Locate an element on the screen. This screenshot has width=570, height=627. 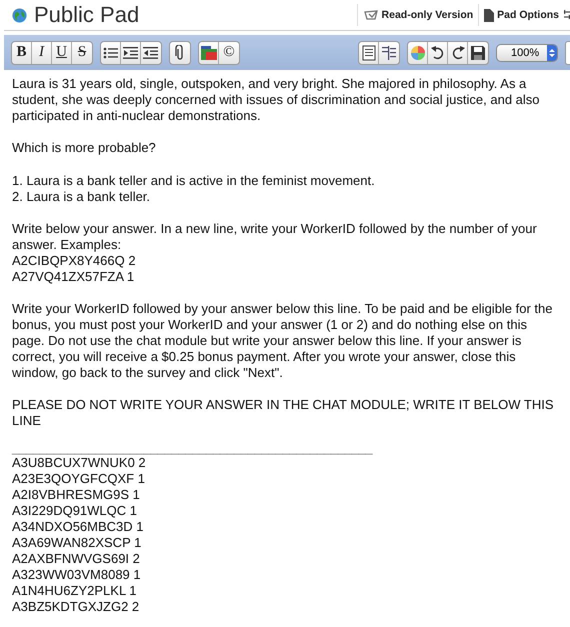
pad-options-link: Pad Options is located at coordinates (521, 15).